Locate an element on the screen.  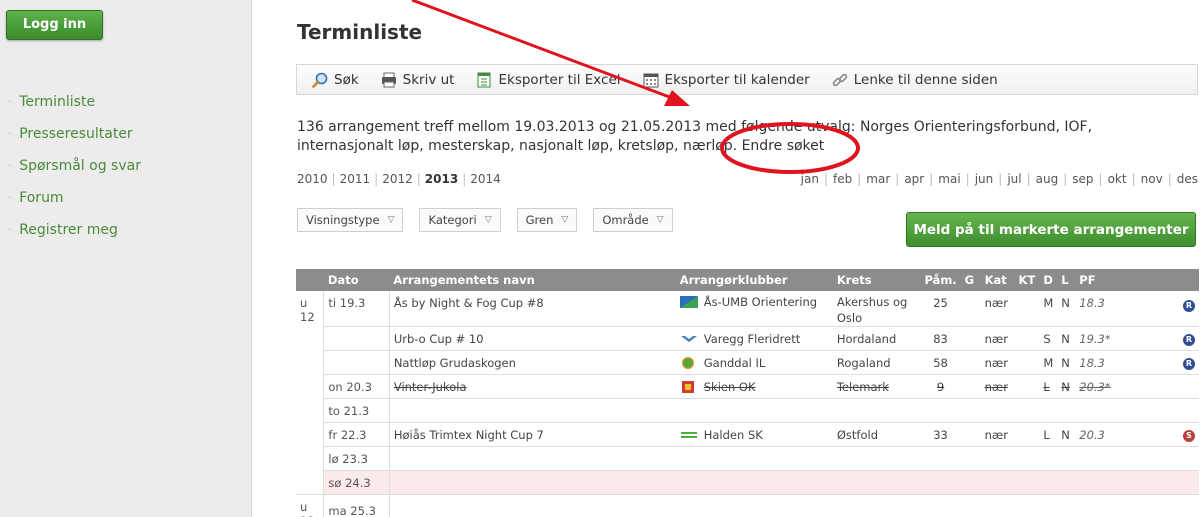
status-badge: R is located at coordinates (1189, 364).